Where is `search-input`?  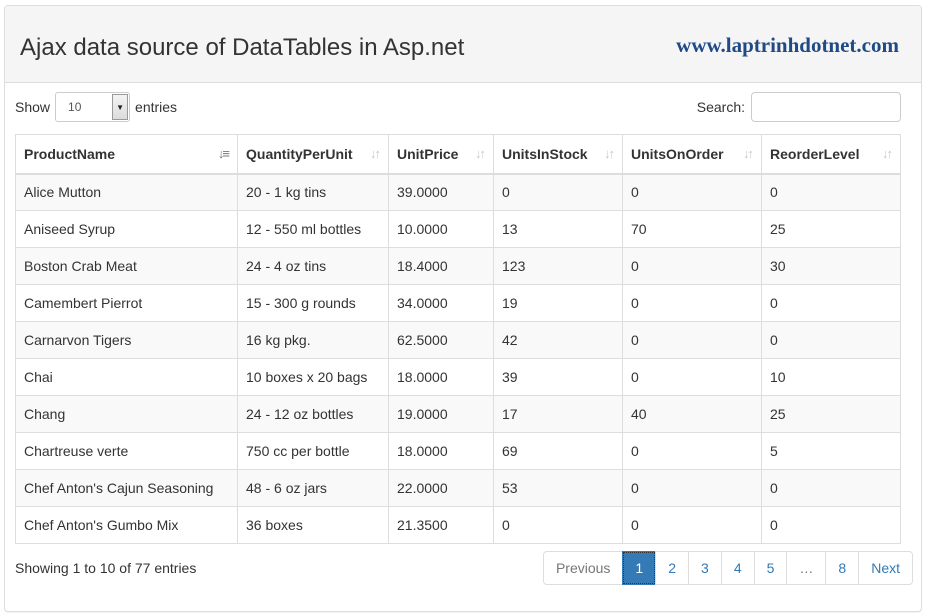 search-input is located at coordinates (826, 107).